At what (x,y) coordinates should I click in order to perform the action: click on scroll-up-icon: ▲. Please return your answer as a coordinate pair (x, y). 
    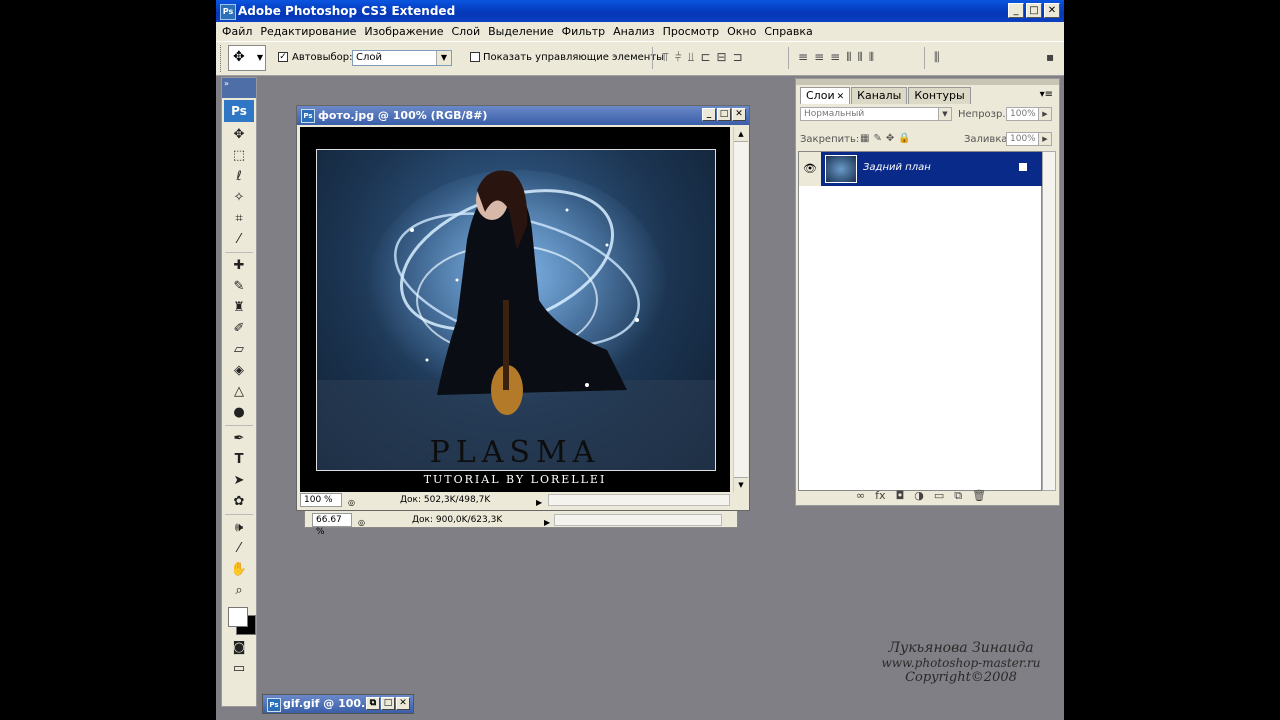
    Looking at the image, I should click on (741, 134).